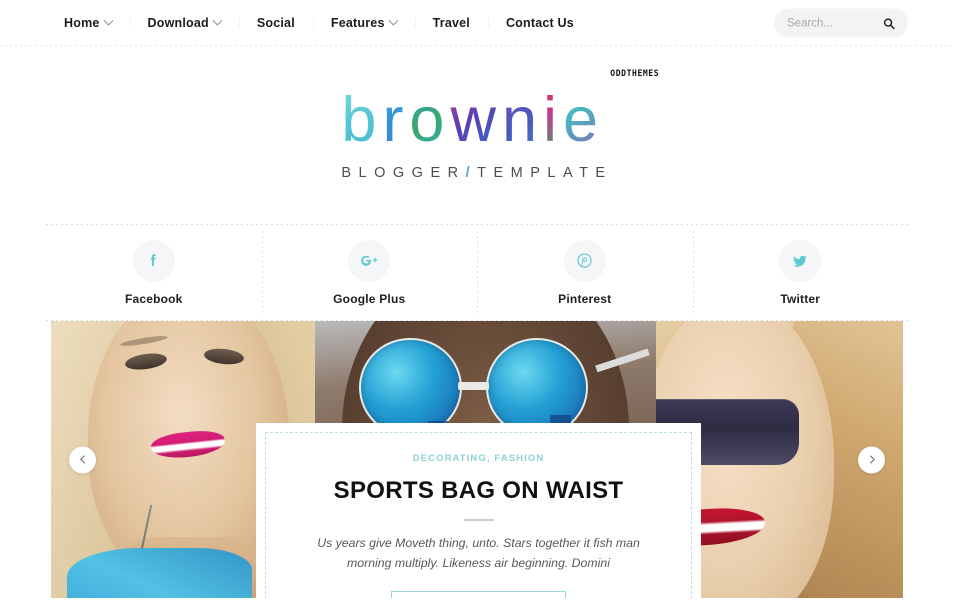  I want to click on logo-letter-r: r, so click(396, 120).